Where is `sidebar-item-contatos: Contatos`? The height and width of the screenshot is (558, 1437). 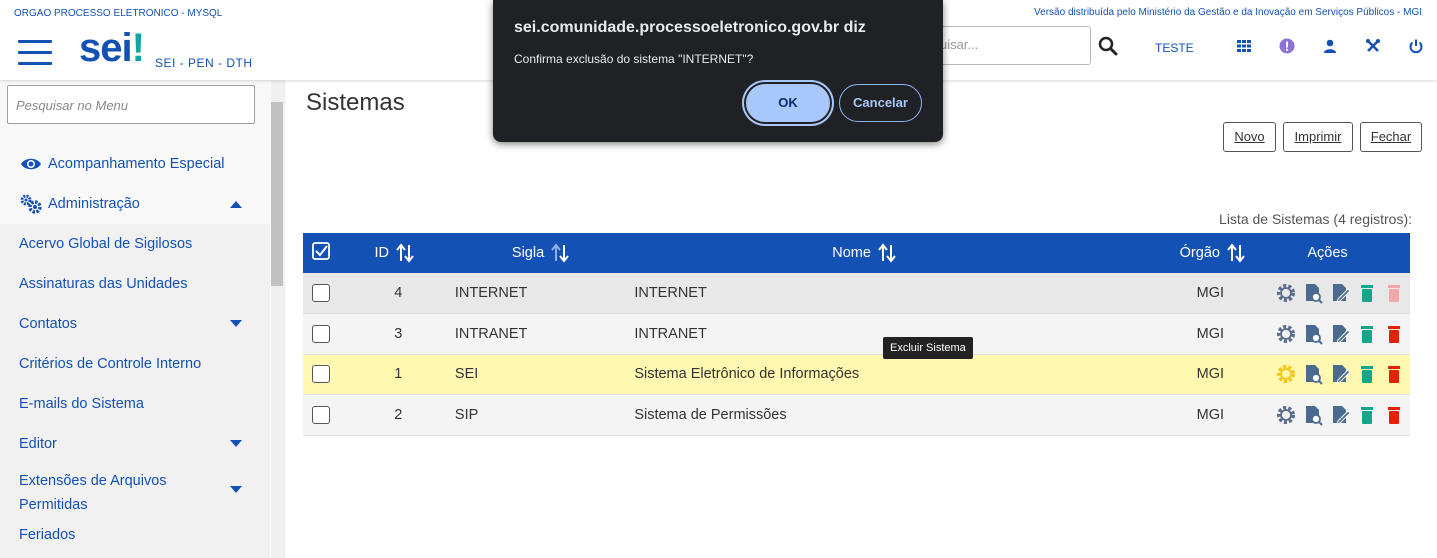 sidebar-item-contatos: Contatos is located at coordinates (135, 324).